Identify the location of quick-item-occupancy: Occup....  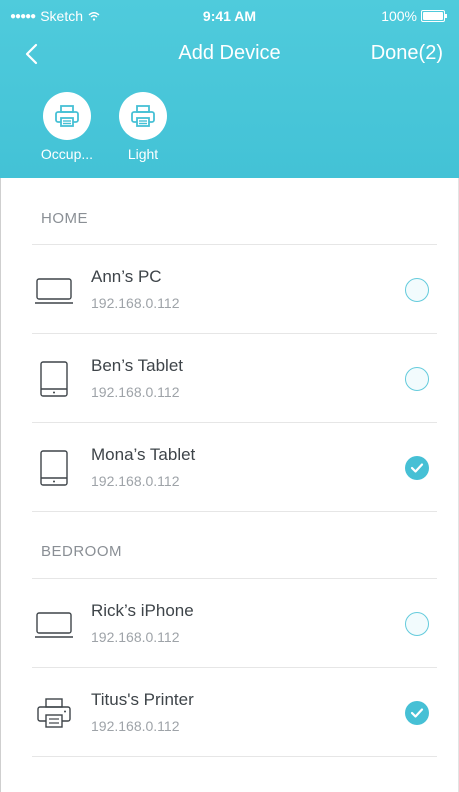
(67, 127).